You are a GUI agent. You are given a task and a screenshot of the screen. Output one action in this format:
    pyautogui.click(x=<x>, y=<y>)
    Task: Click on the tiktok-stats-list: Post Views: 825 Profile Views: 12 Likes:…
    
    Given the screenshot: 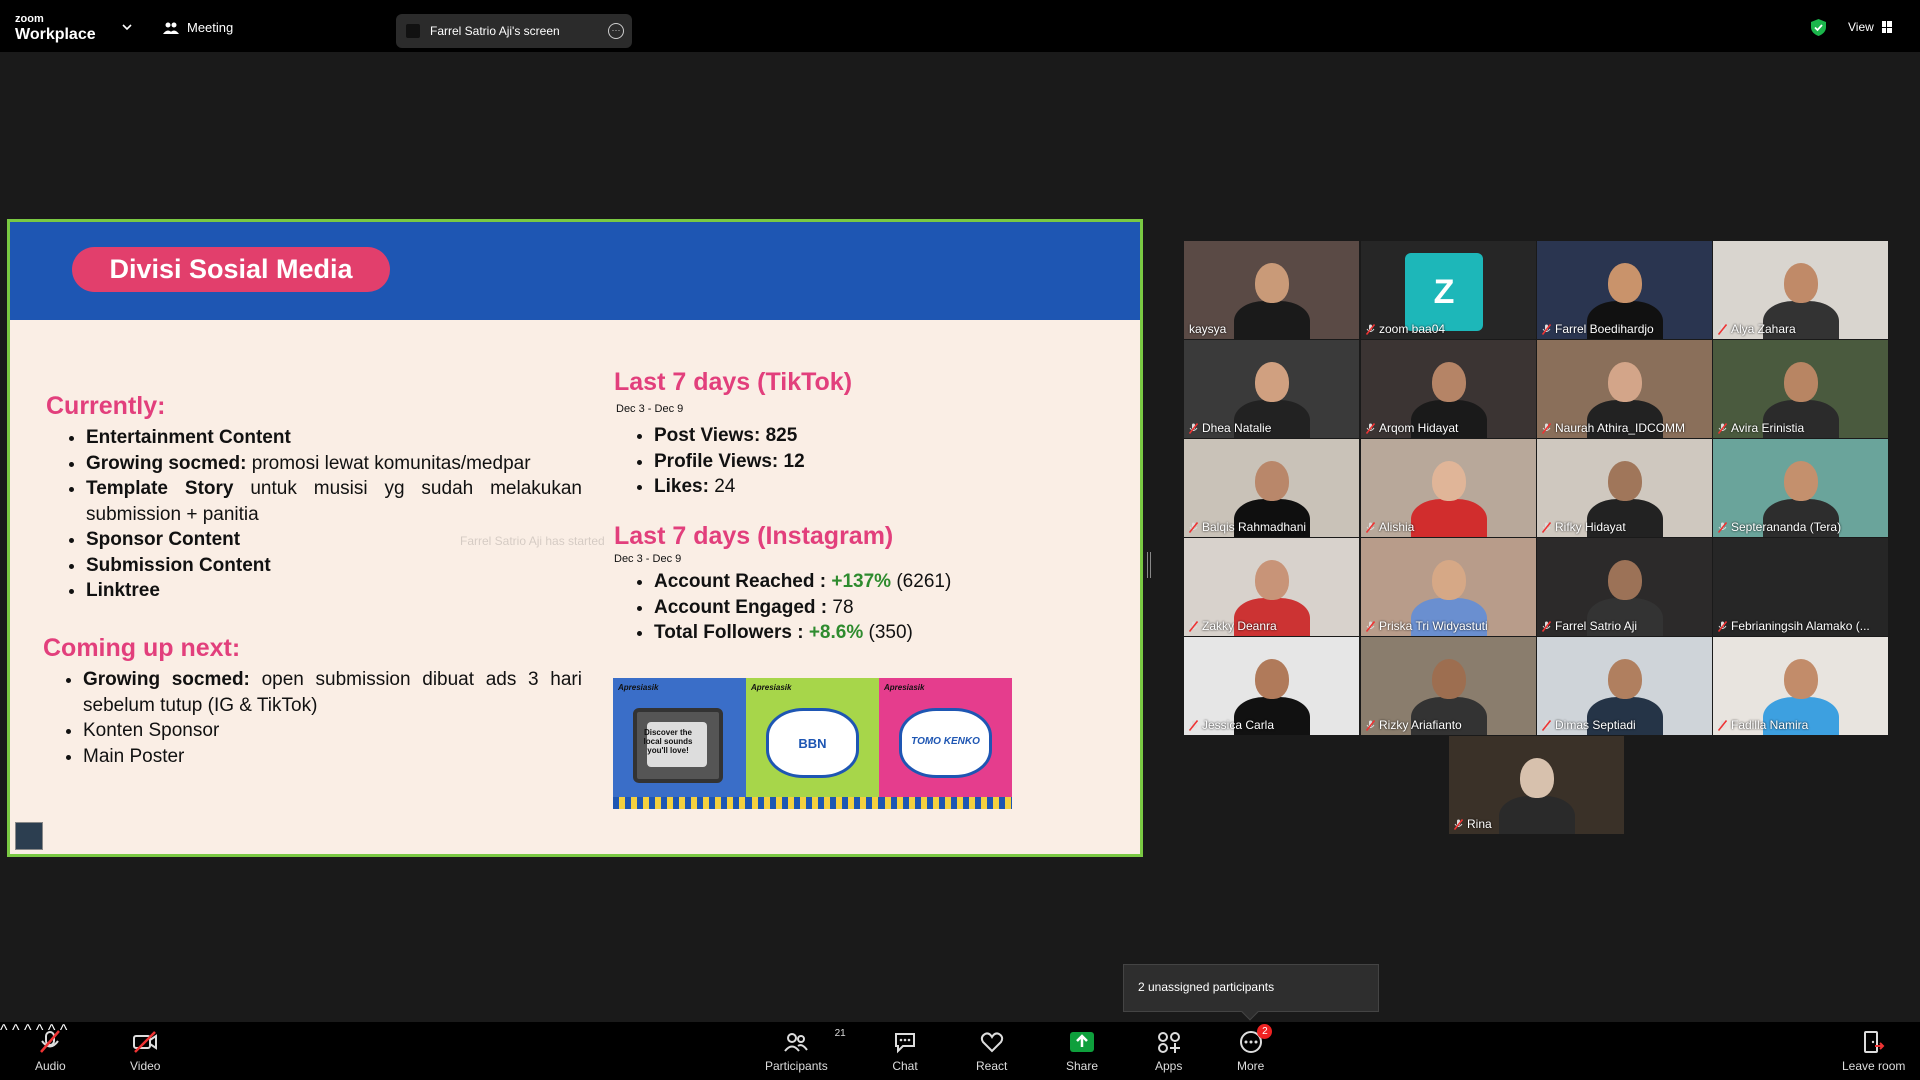 What is the action you would take?
    pyautogui.click(x=824, y=461)
    